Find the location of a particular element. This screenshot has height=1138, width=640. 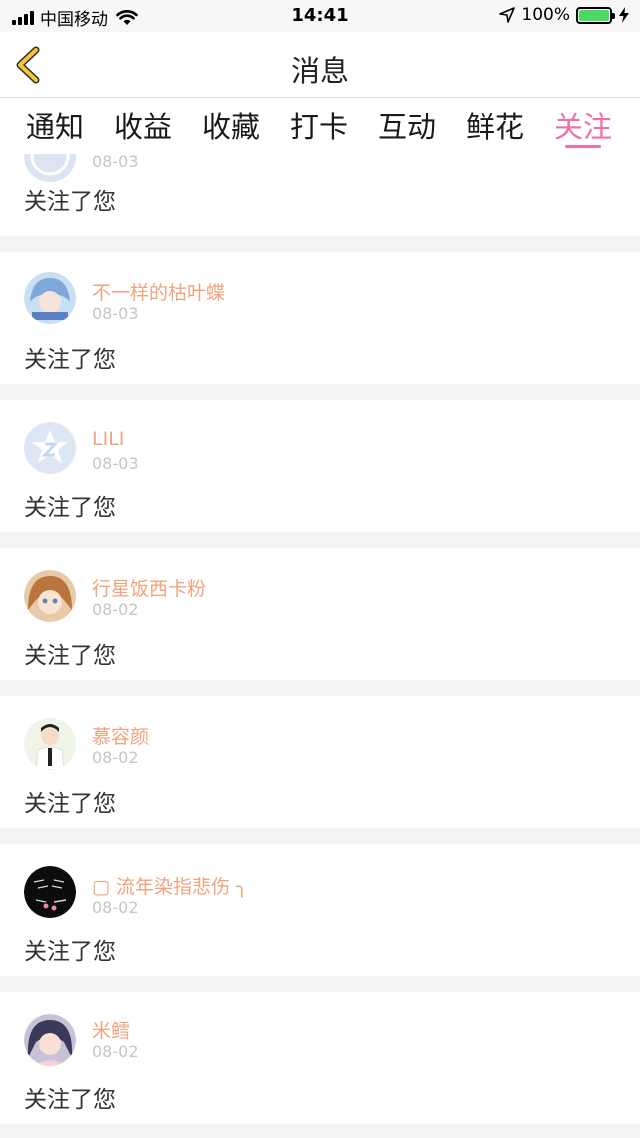

notification-card: 米鳕 08-02 关注了您 is located at coordinates (320, 1058).